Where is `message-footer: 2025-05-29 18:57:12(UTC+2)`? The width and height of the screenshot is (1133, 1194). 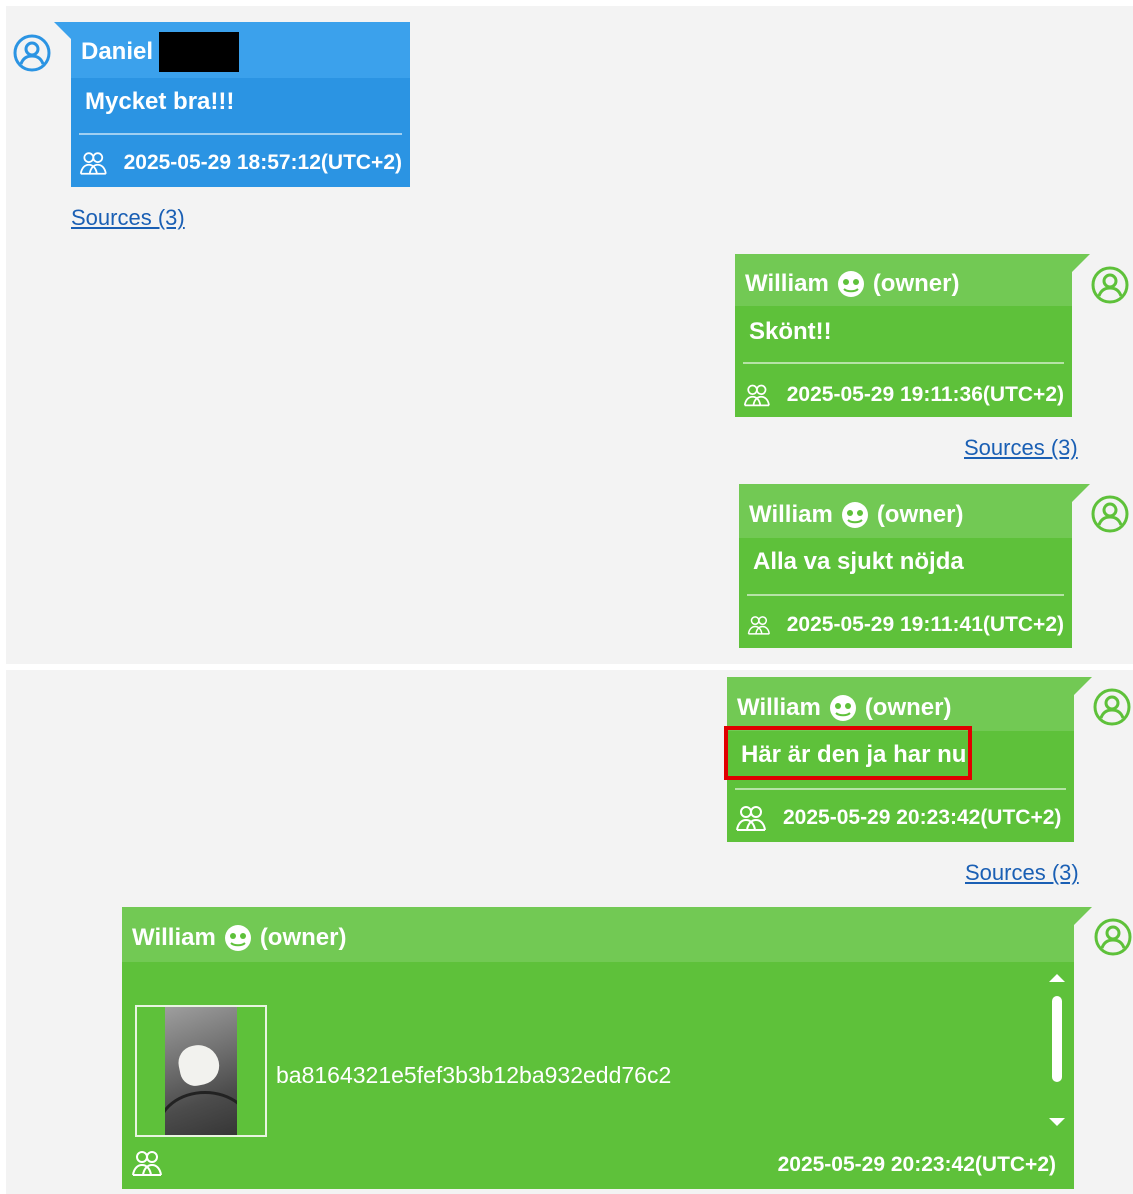 message-footer: 2025-05-29 18:57:12(UTC+2) is located at coordinates (240, 163).